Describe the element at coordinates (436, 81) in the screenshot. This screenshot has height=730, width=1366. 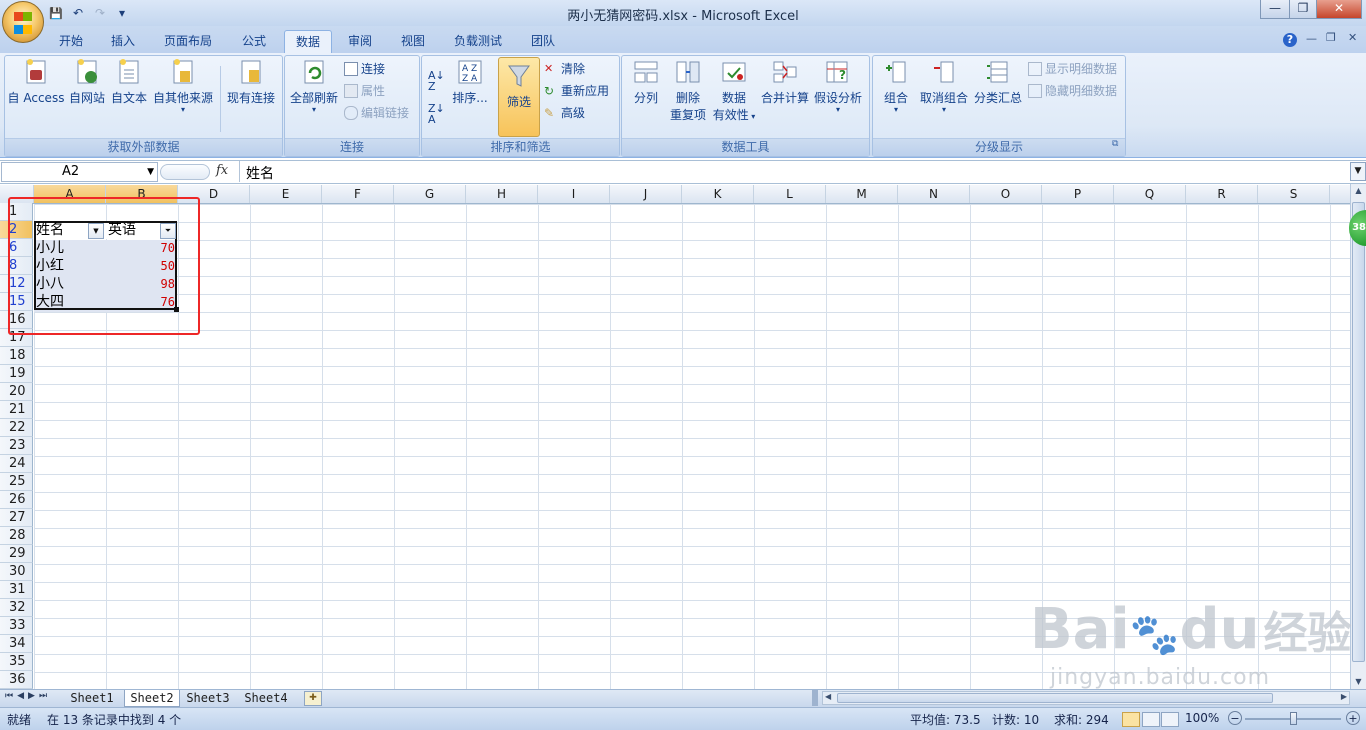
I see `sort-asc-icon: A↓ Z` at that location.